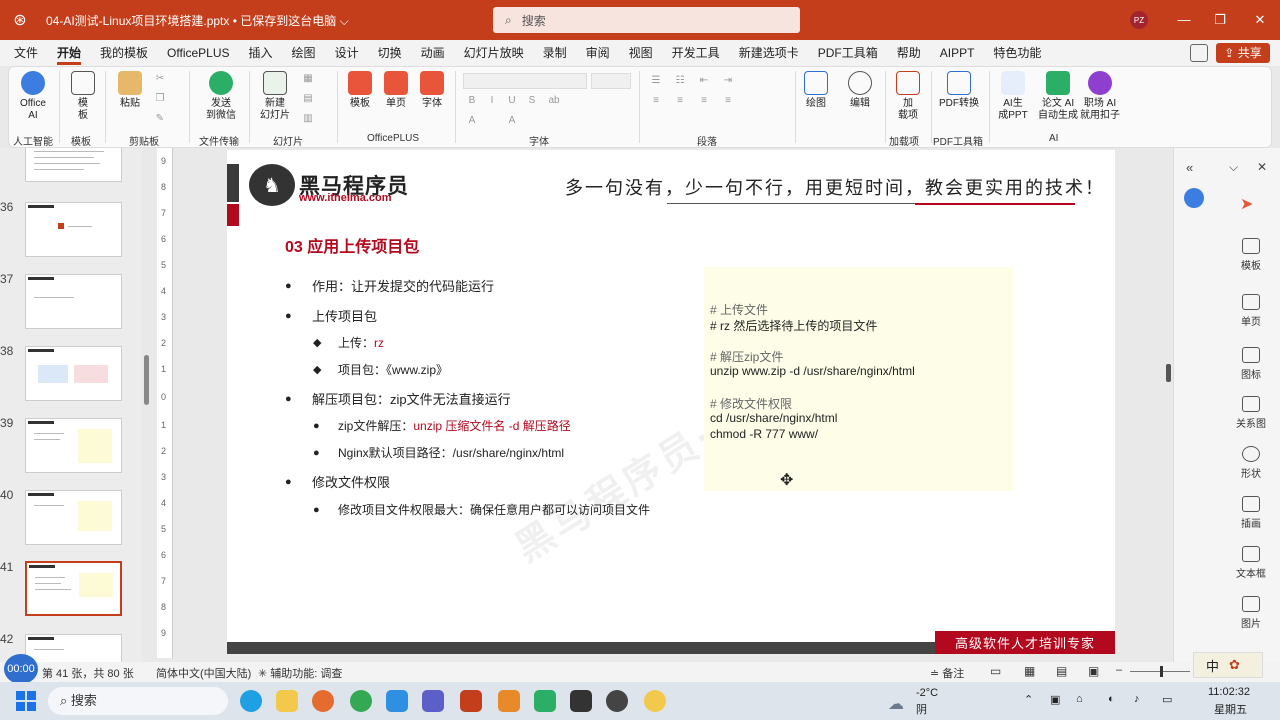 This screenshot has height=720, width=1280. I want to click on decrease-indent-icon: ⇤, so click(704, 81).